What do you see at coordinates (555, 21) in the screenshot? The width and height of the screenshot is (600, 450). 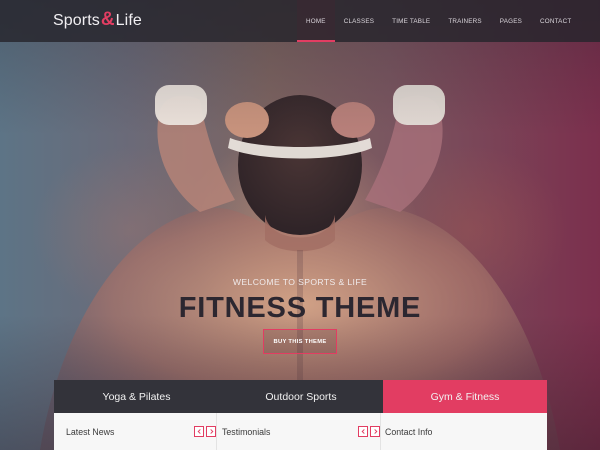 I see `nav-item-contact: CONTACT` at bounding box center [555, 21].